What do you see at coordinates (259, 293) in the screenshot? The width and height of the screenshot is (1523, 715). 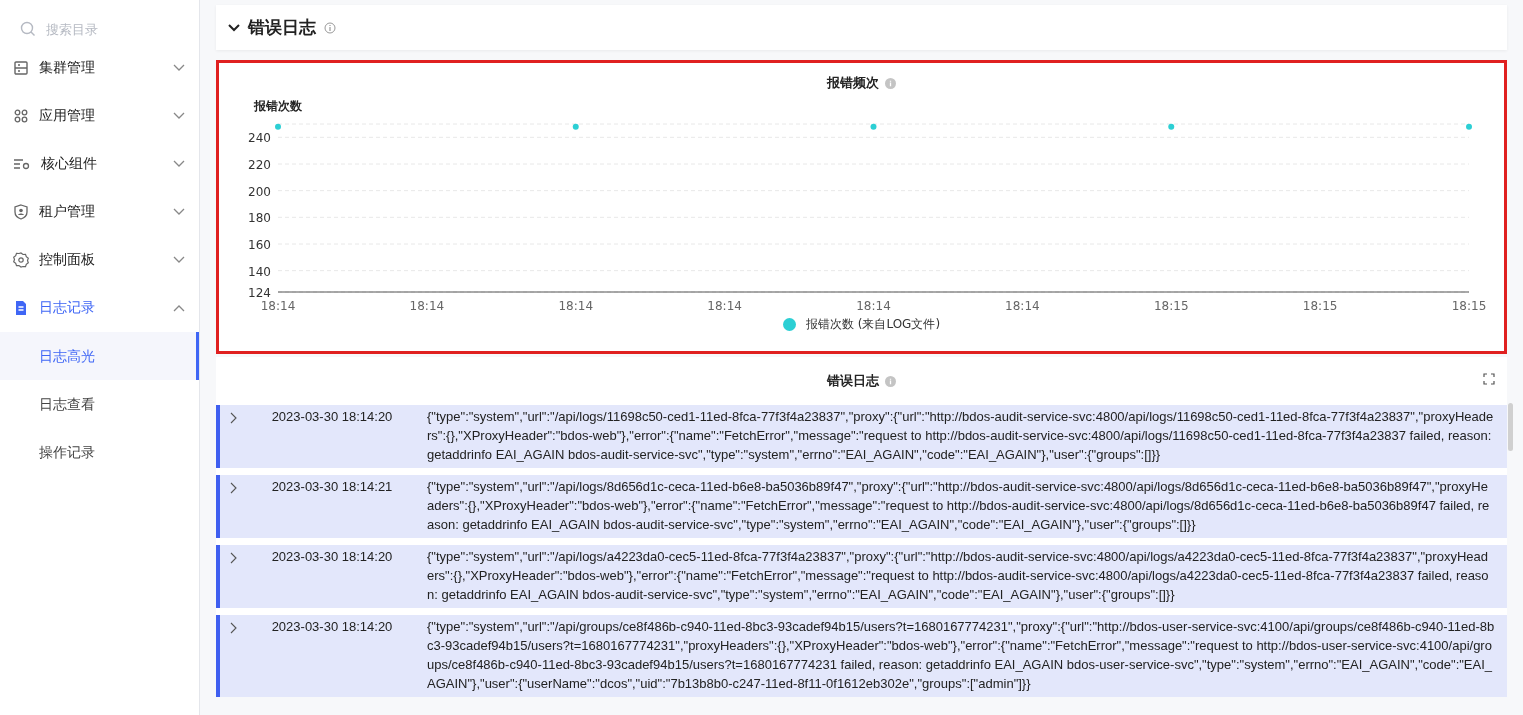 I see `y-tick-label: 124` at bounding box center [259, 293].